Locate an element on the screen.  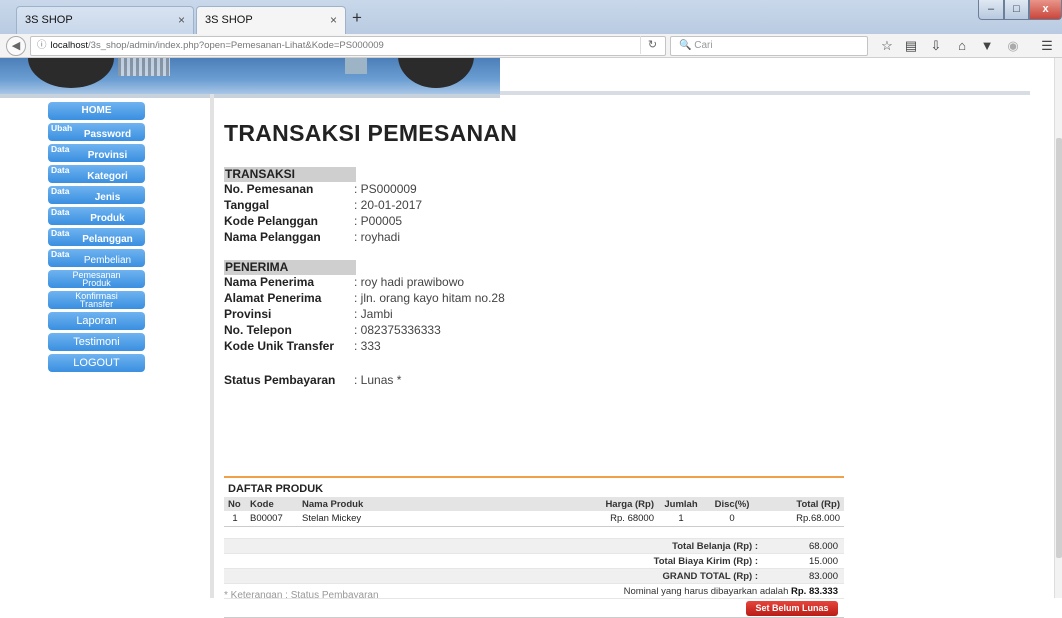
detail-label: Kode Pelanggan is located at coordinates (271, 221).